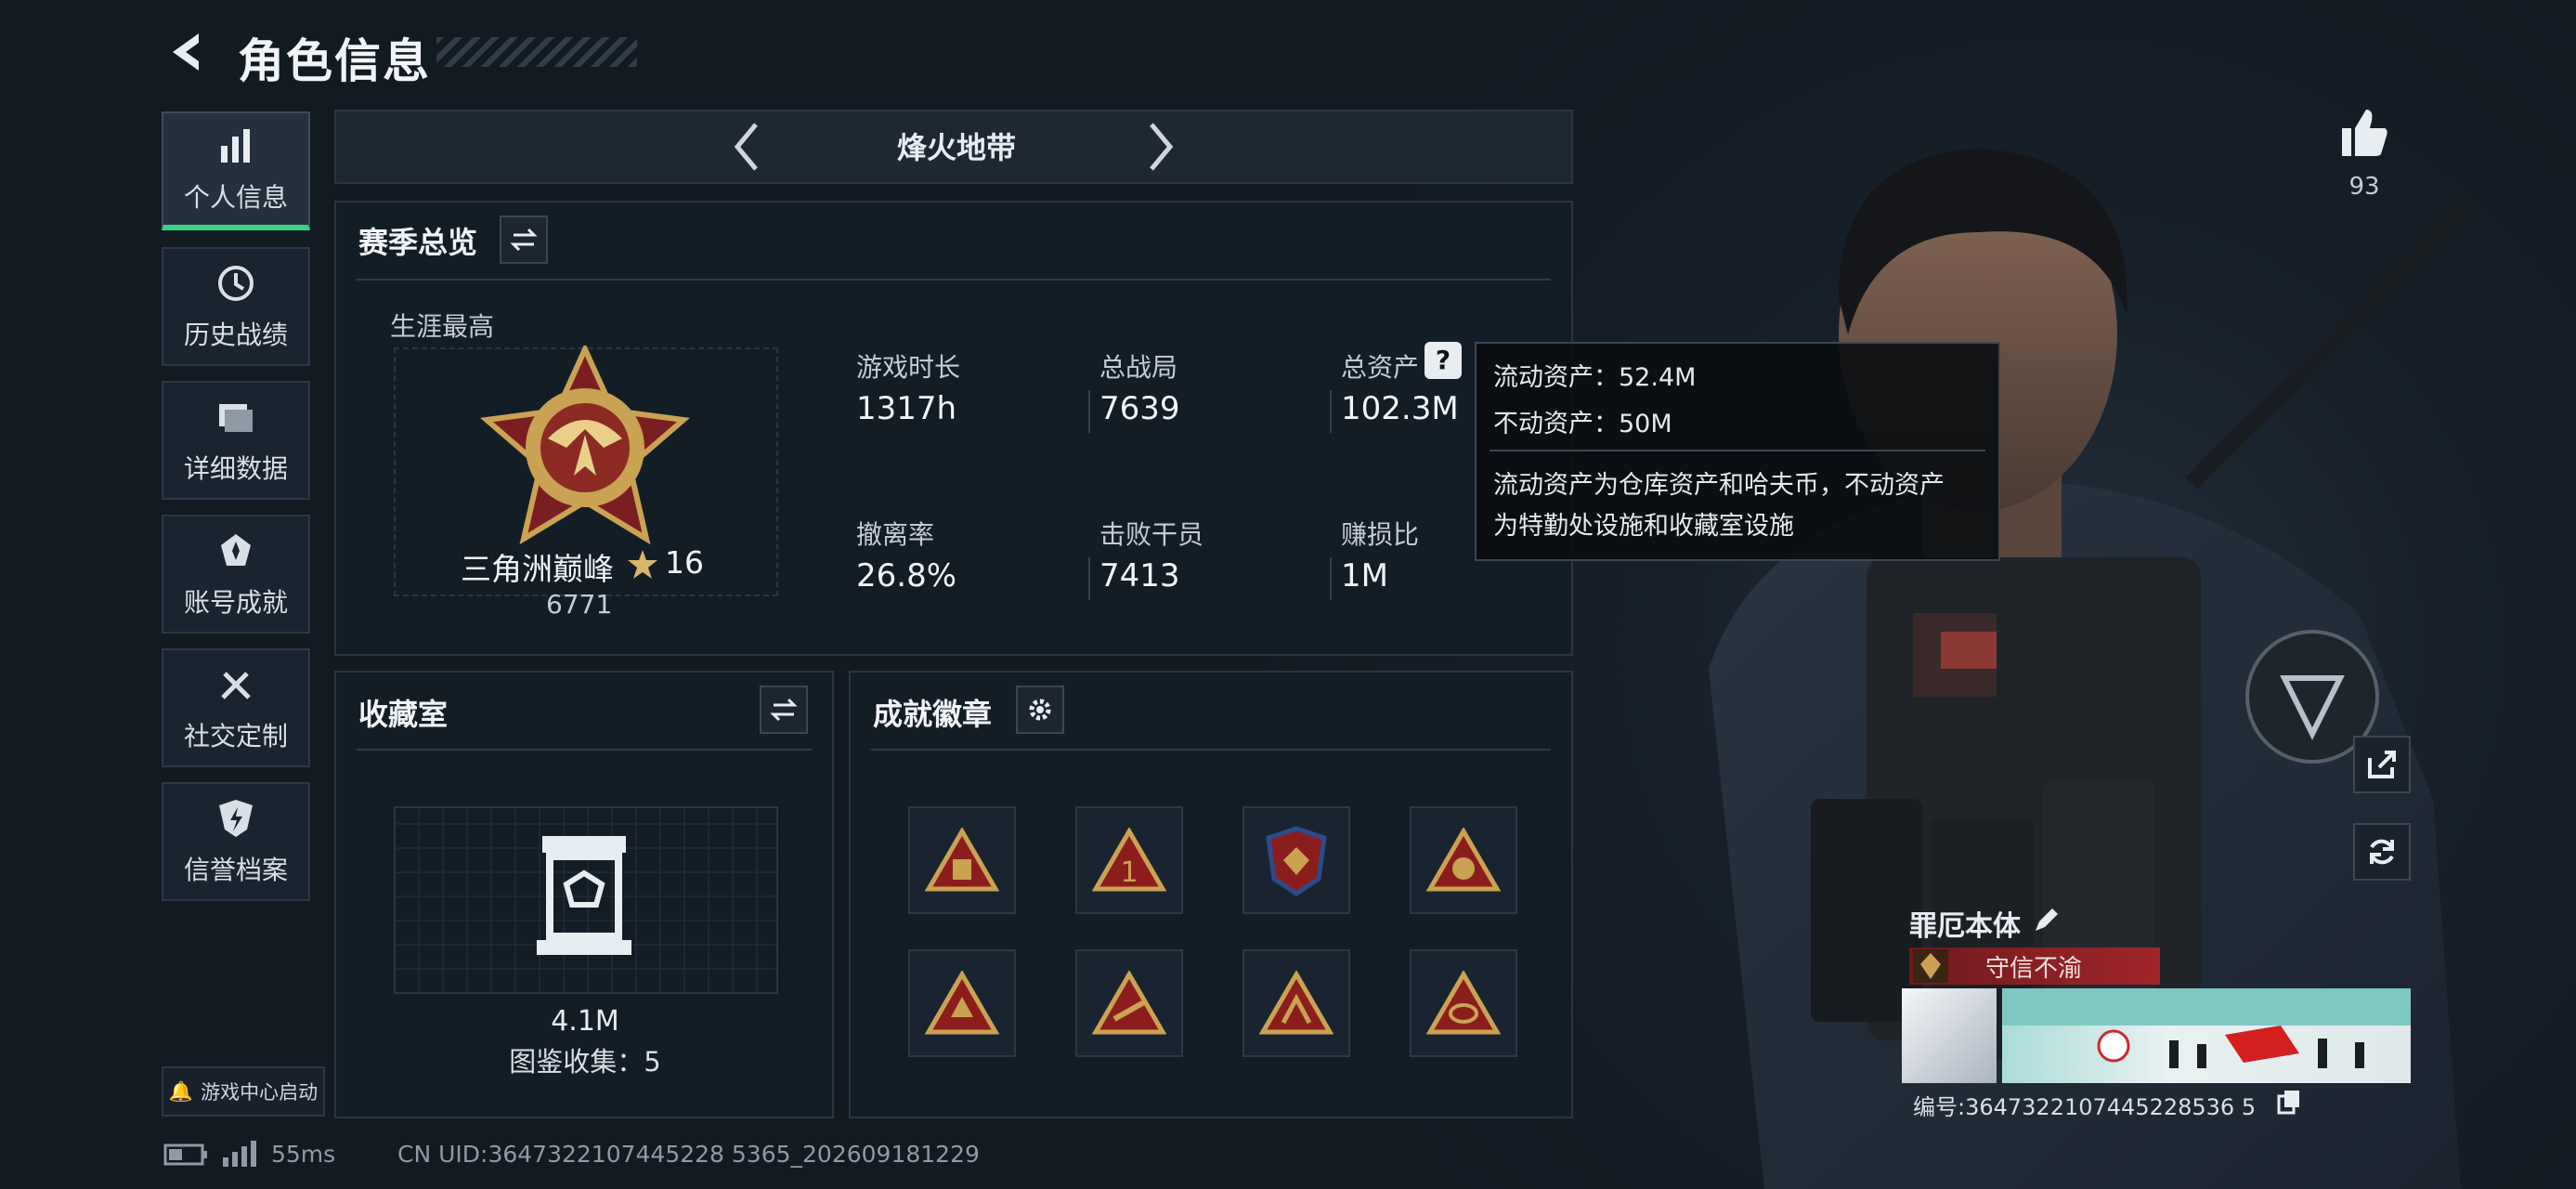 The width and height of the screenshot is (2576, 1189). I want to click on sidebar-item-personal-info: 个人信息, so click(236, 170).